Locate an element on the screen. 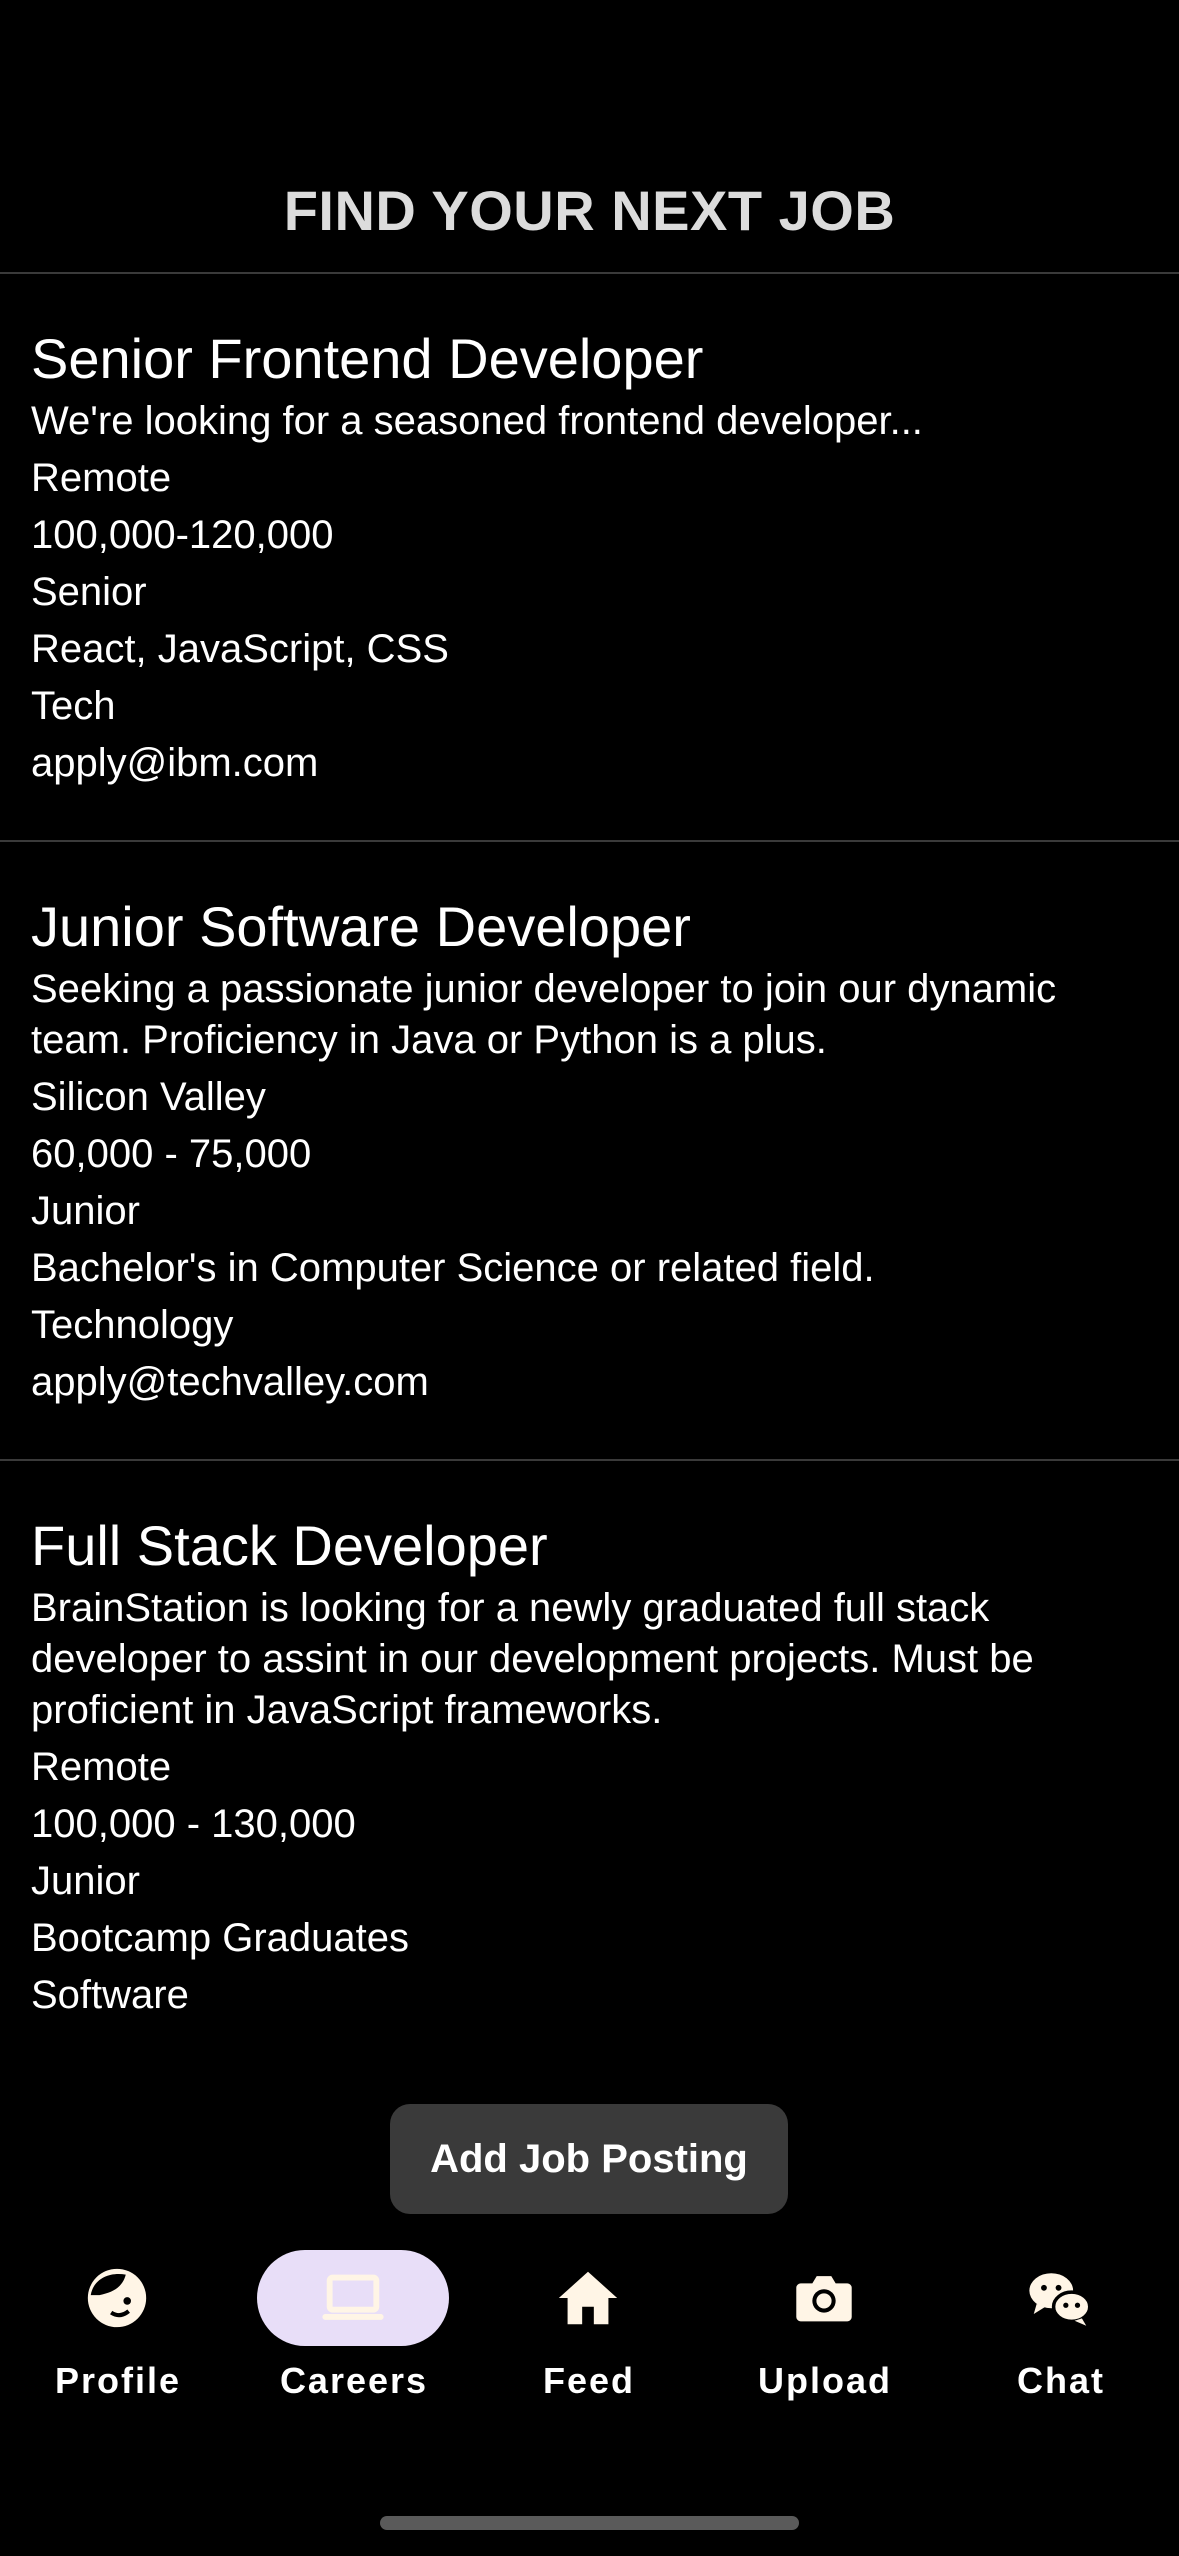 This screenshot has width=1179, height=2556. page-title: FIND YOUR NEXT JOB is located at coordinates (589, 210).